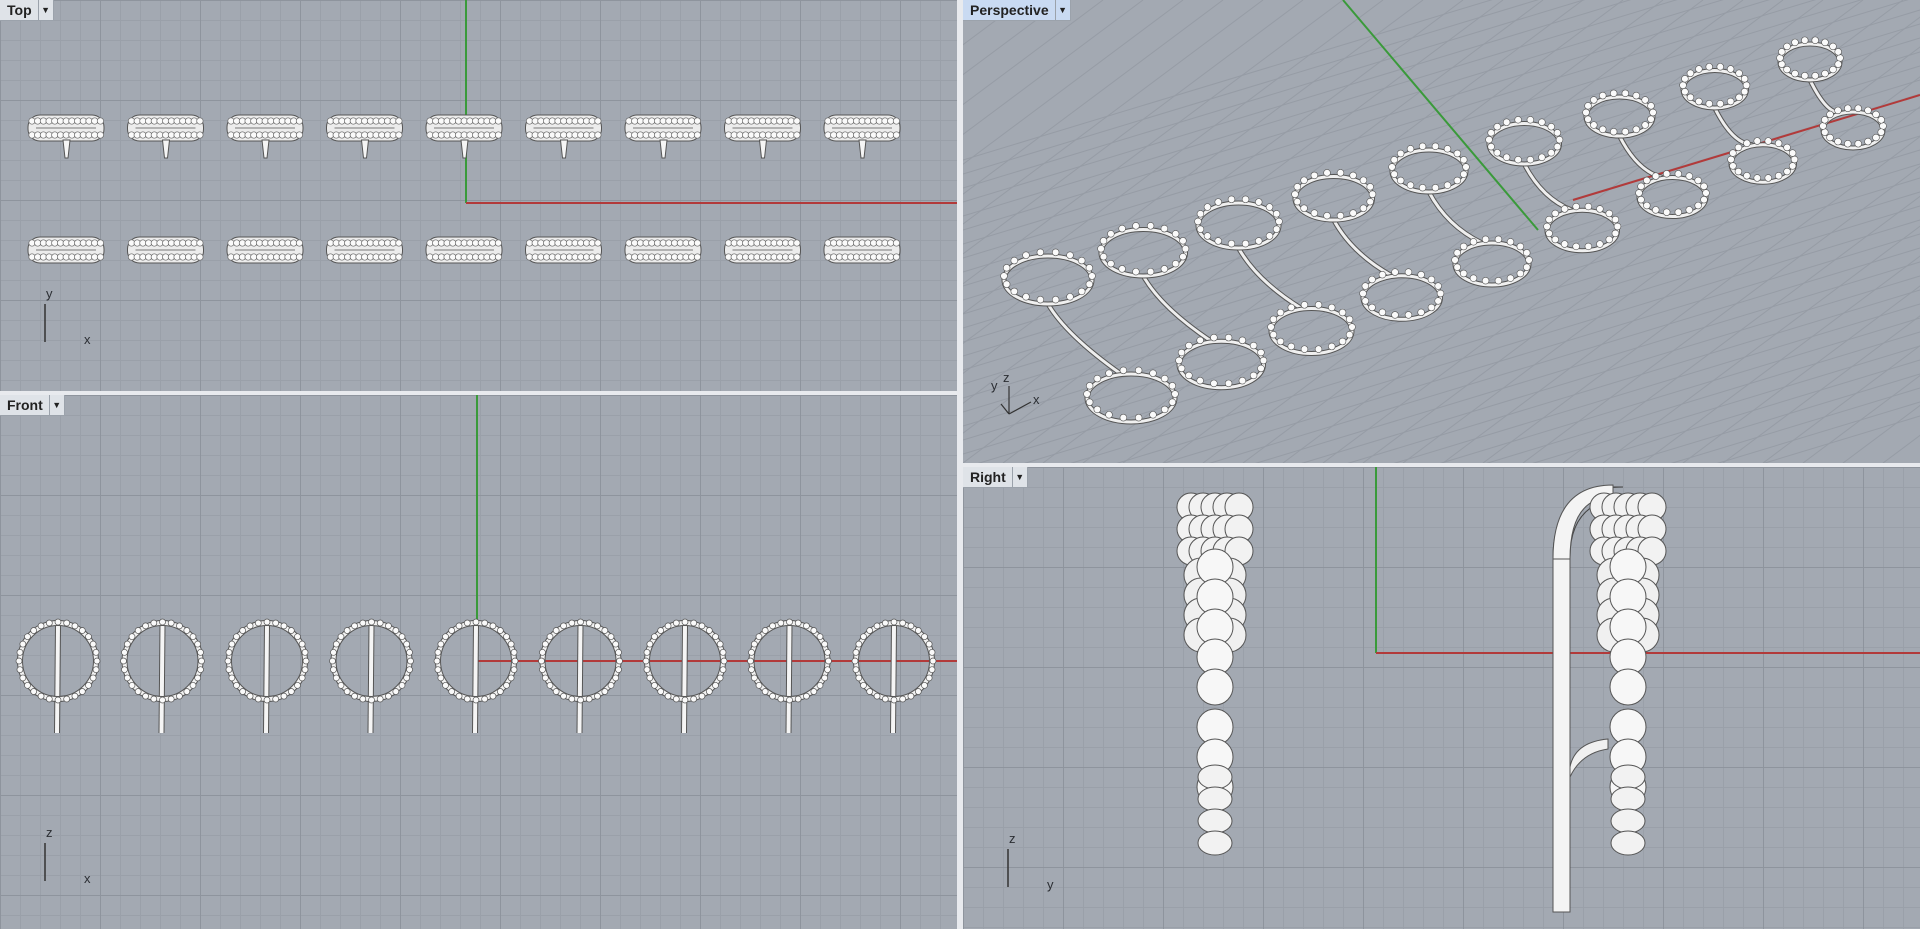  I want to click on ring-branch, so click(1589, 758).